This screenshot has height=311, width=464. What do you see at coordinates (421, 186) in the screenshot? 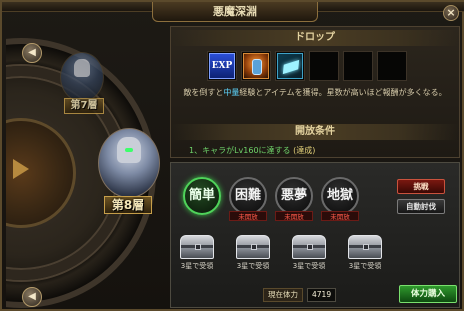
I see `challenge-button: 挑戦` at bounding box center [421, 186].